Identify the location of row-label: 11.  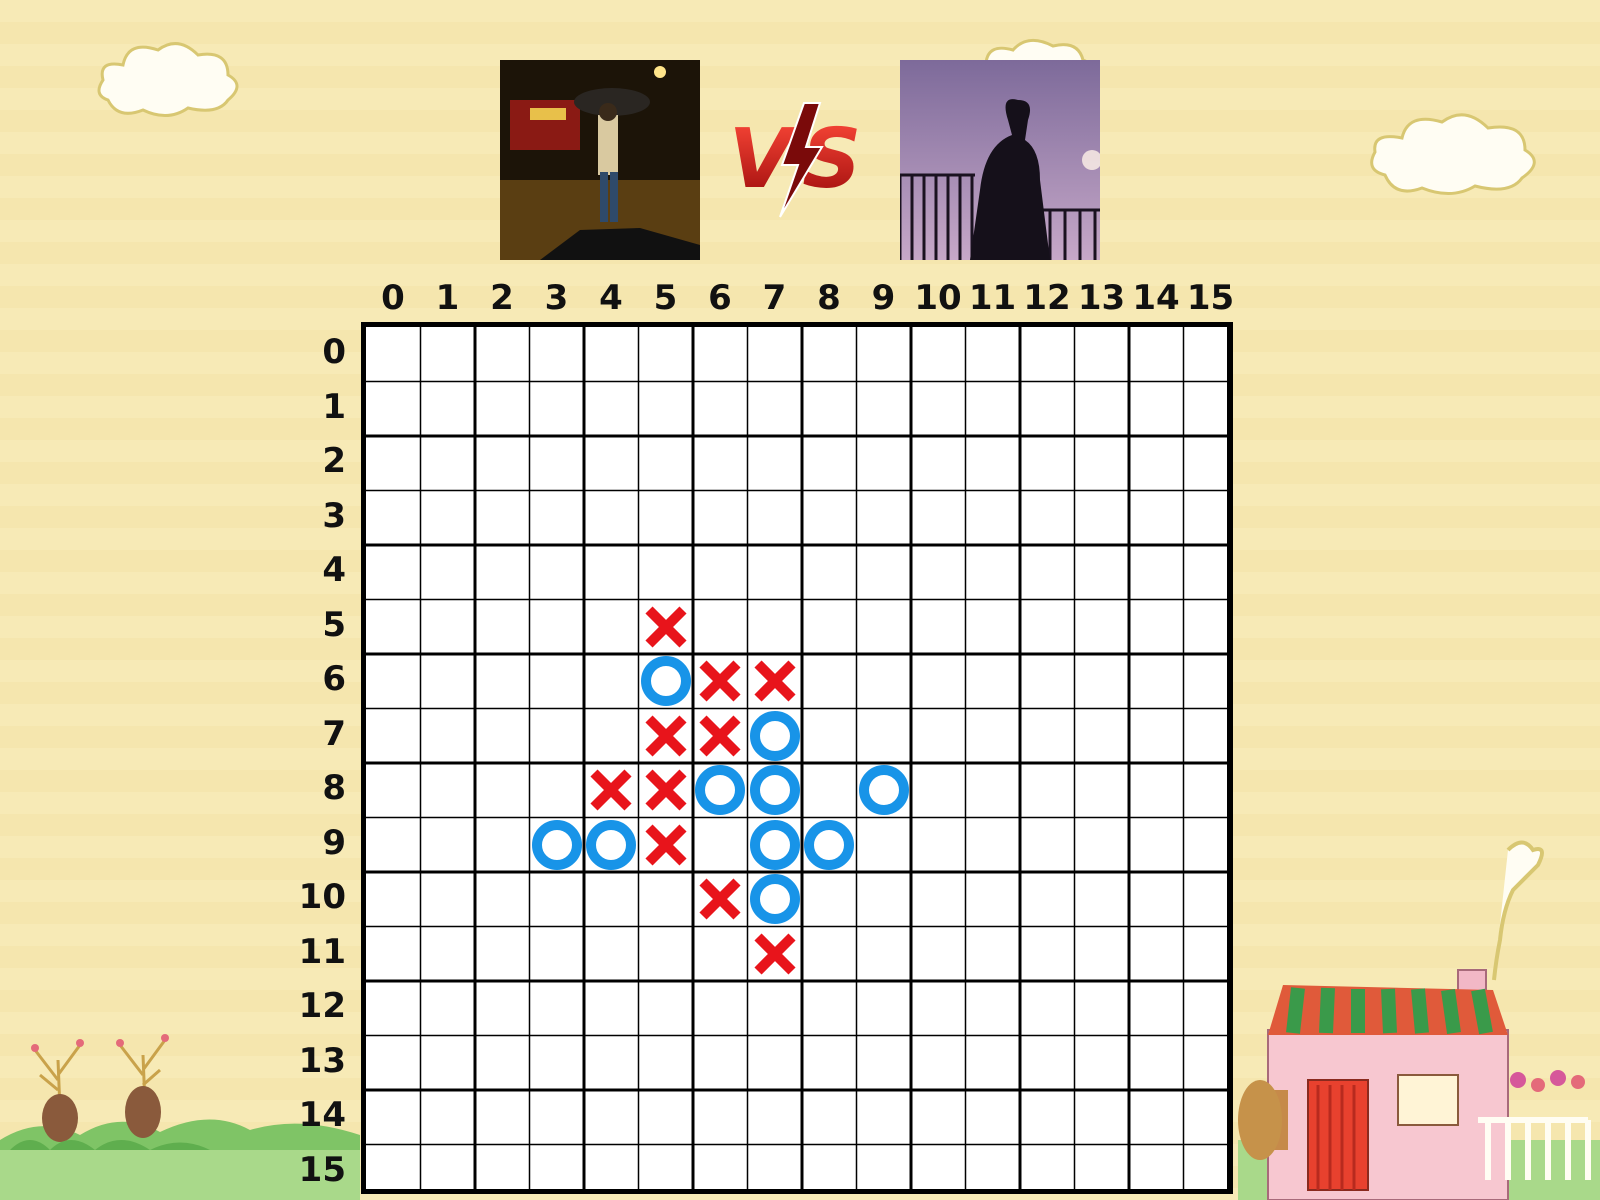
(322, 951).